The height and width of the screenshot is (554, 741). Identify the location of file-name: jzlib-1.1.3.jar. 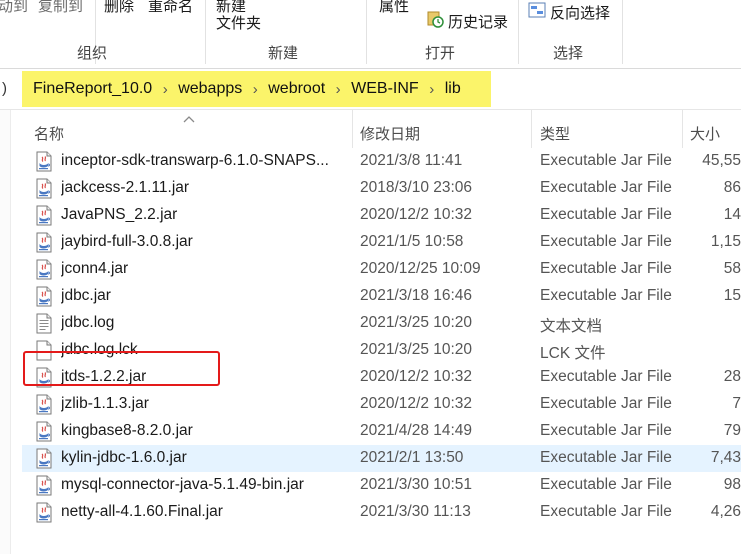
(105, 403).